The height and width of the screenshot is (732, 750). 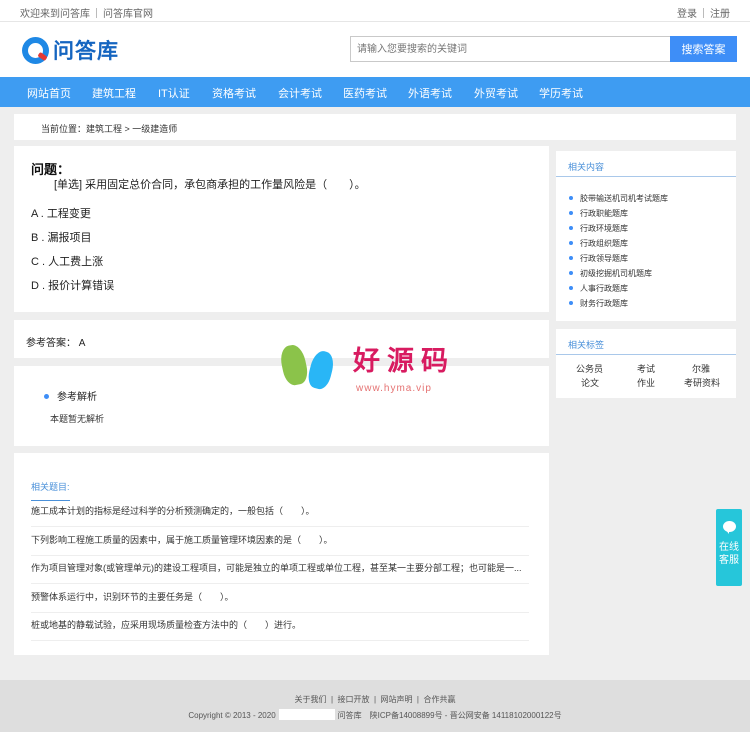 I want to click on watermark-url: www.hyma.vip, so click(x=394, y=388).